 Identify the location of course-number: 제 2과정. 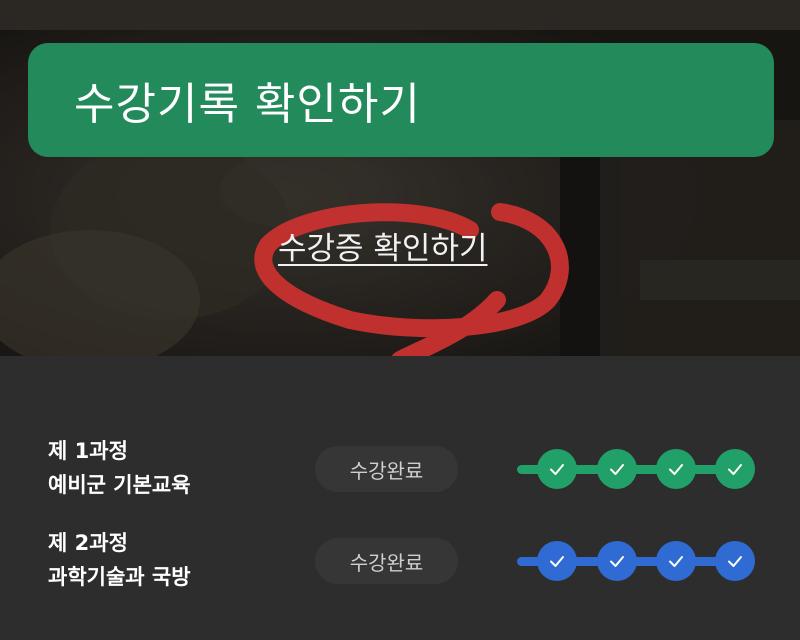
(88, 543).